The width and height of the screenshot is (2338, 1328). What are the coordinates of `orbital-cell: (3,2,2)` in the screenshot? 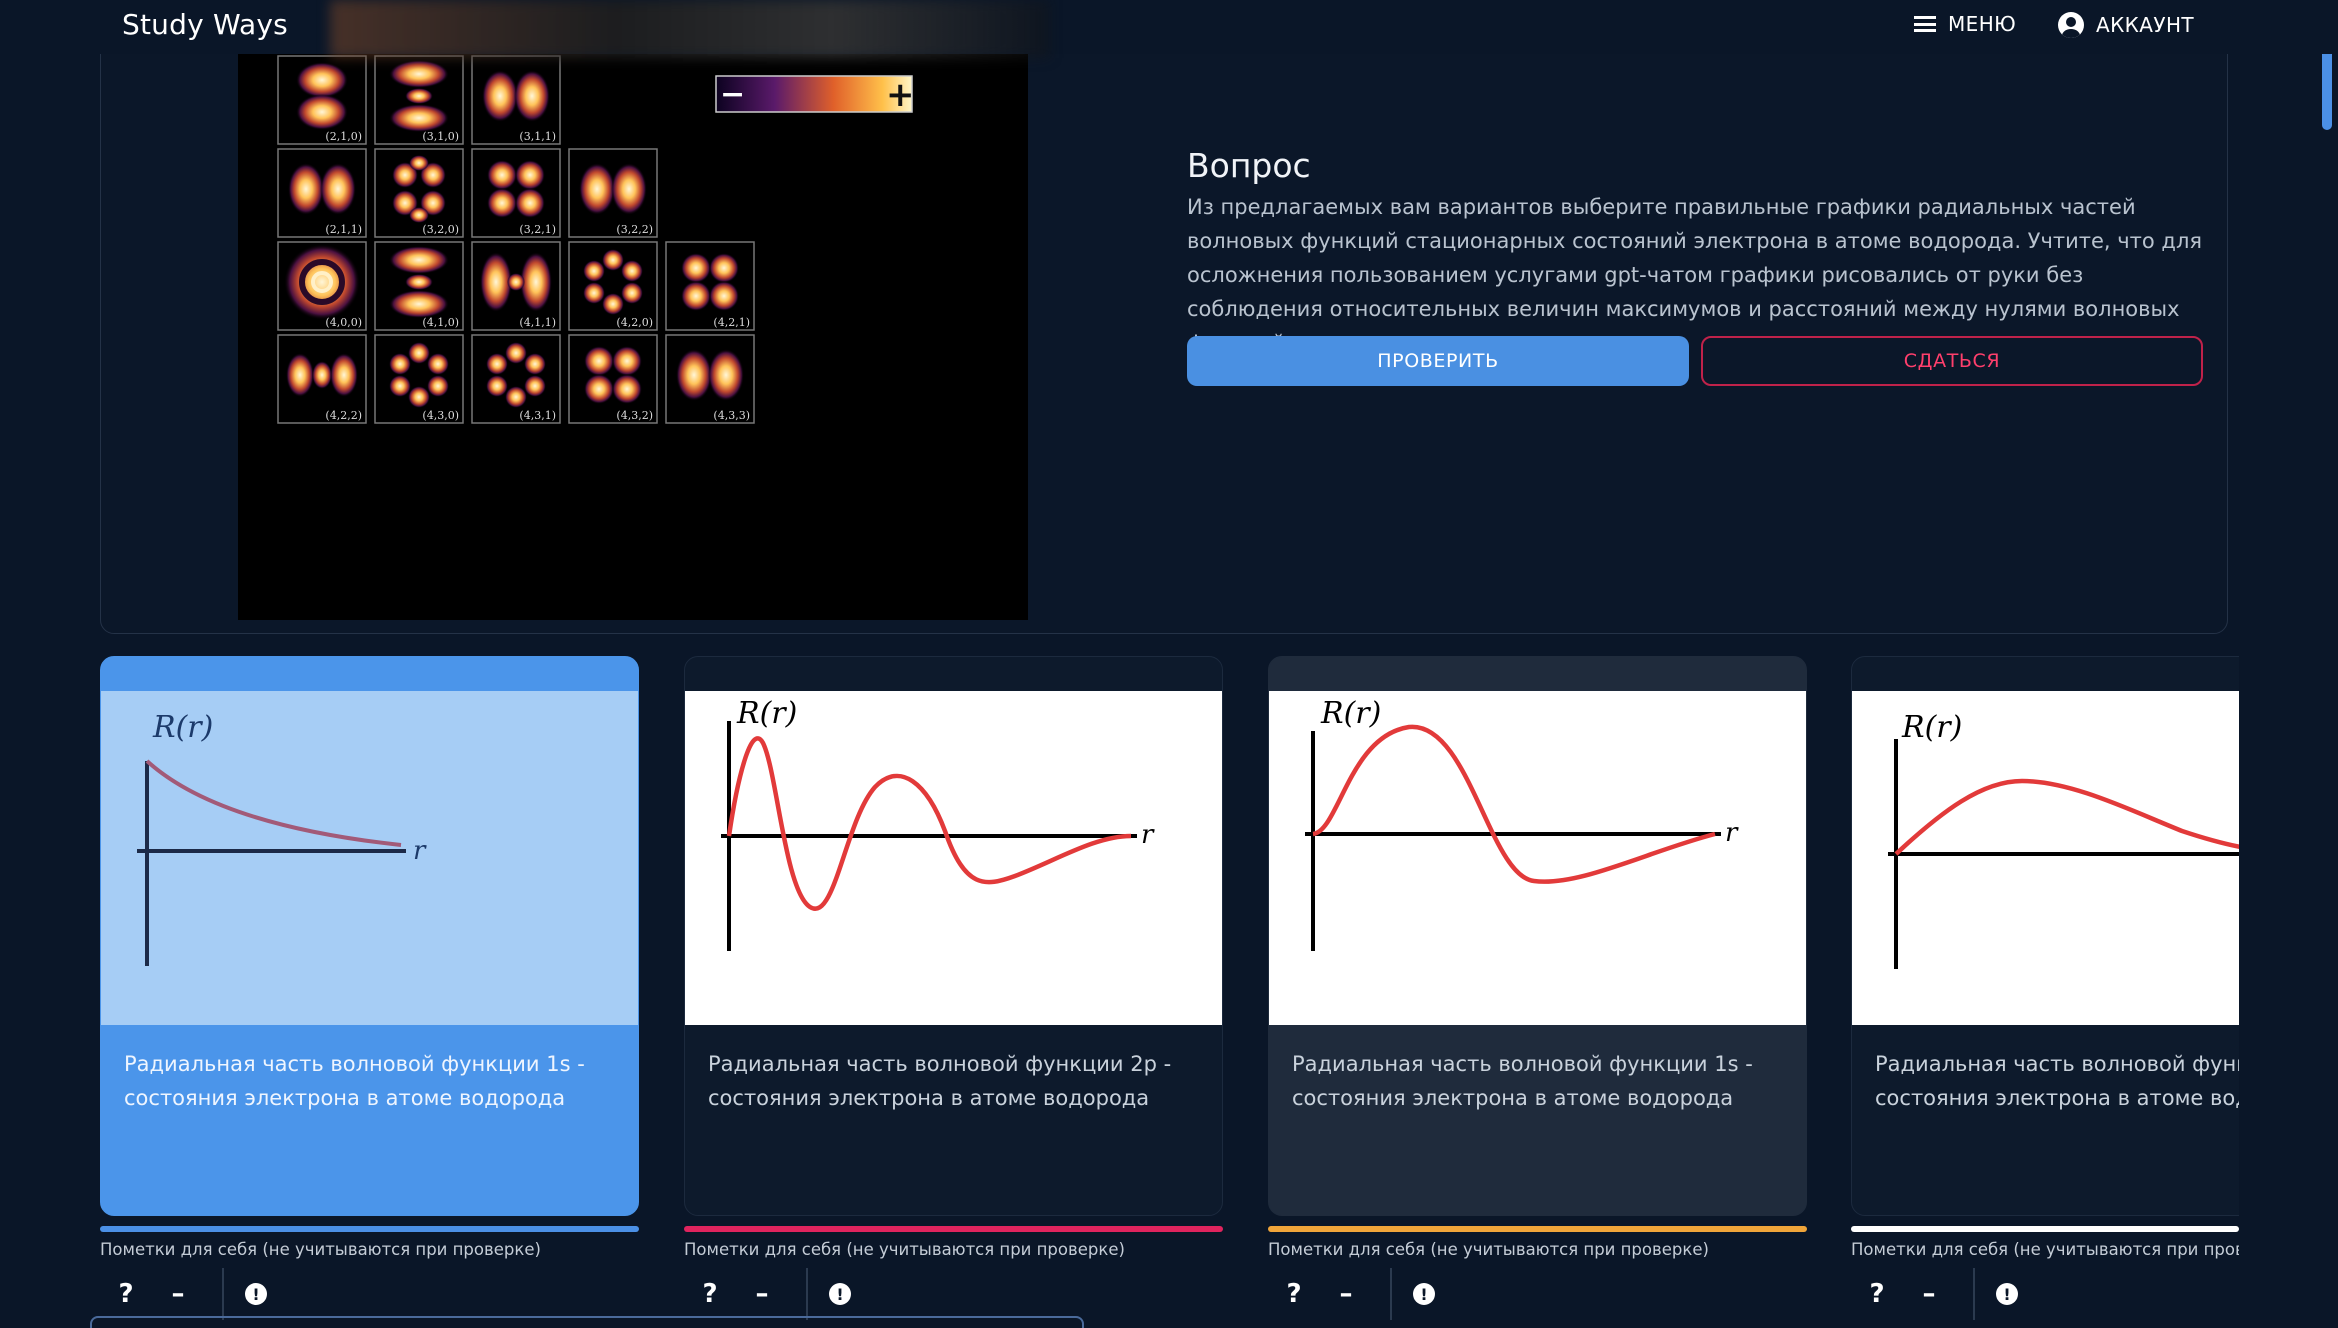 It's located at (613, 193).